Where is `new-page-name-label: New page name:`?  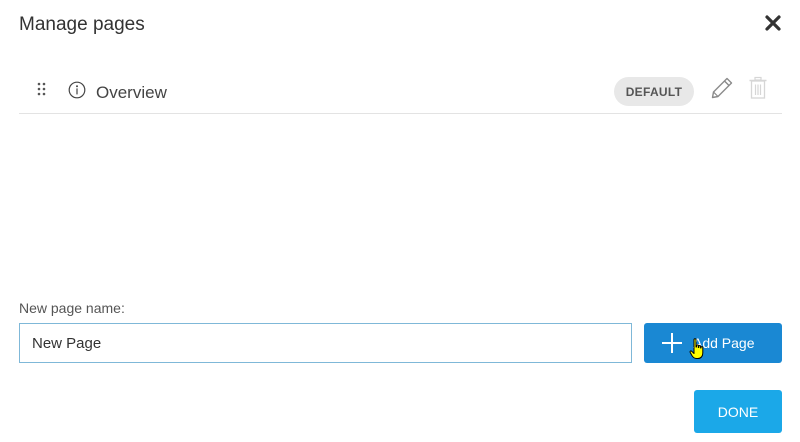 new-page-name-label: New page name: is located at coordinates (72, 308).